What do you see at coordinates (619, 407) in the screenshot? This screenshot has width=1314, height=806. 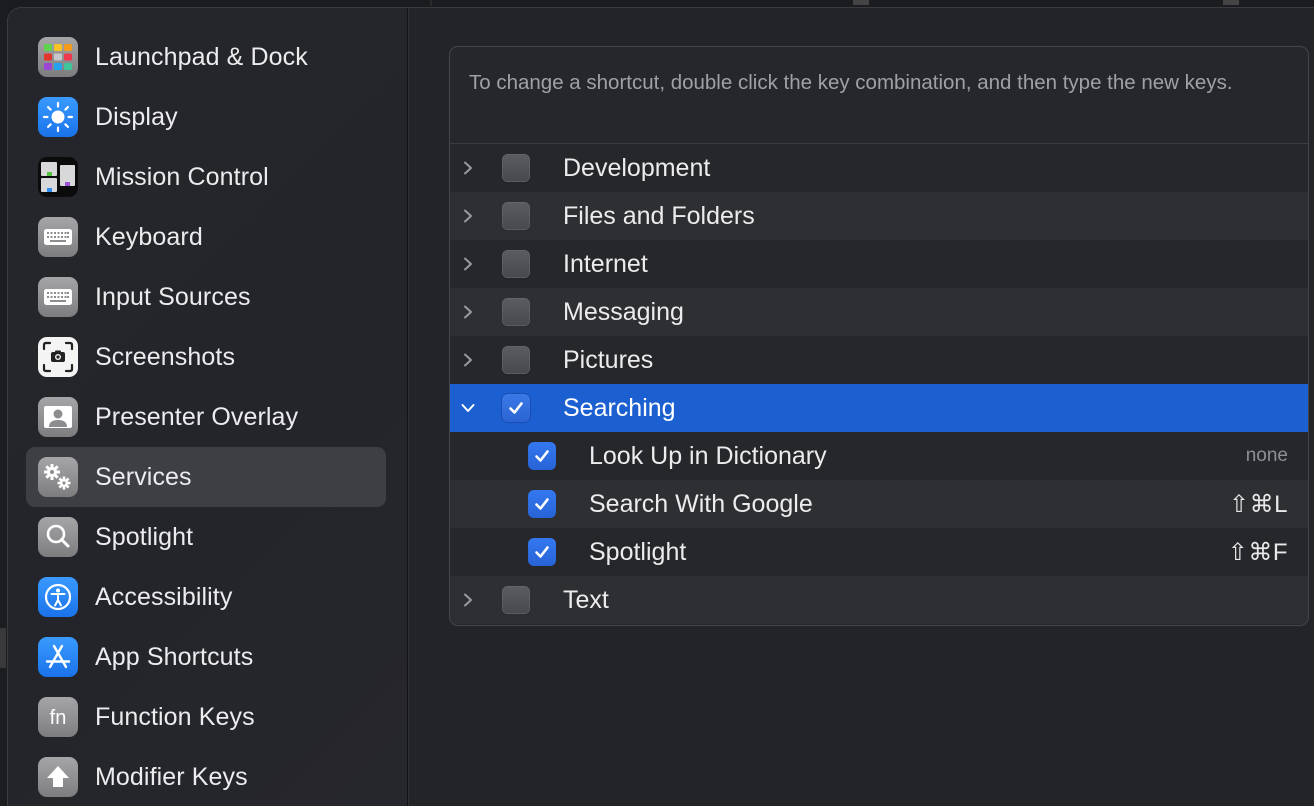 I see `category-label: Searching` at bounding box center [619, 407].